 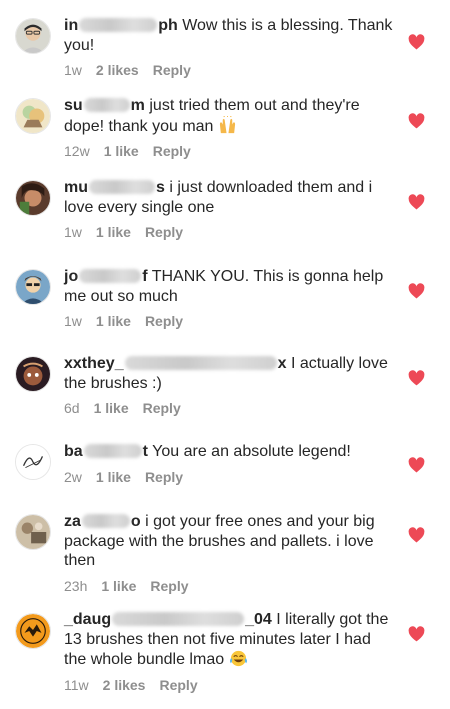 What do you see at coordinates (229, 408) in the screenshot?
I see `comment-meta: 6d 1 like Reply` at bounding box center [229, 408].